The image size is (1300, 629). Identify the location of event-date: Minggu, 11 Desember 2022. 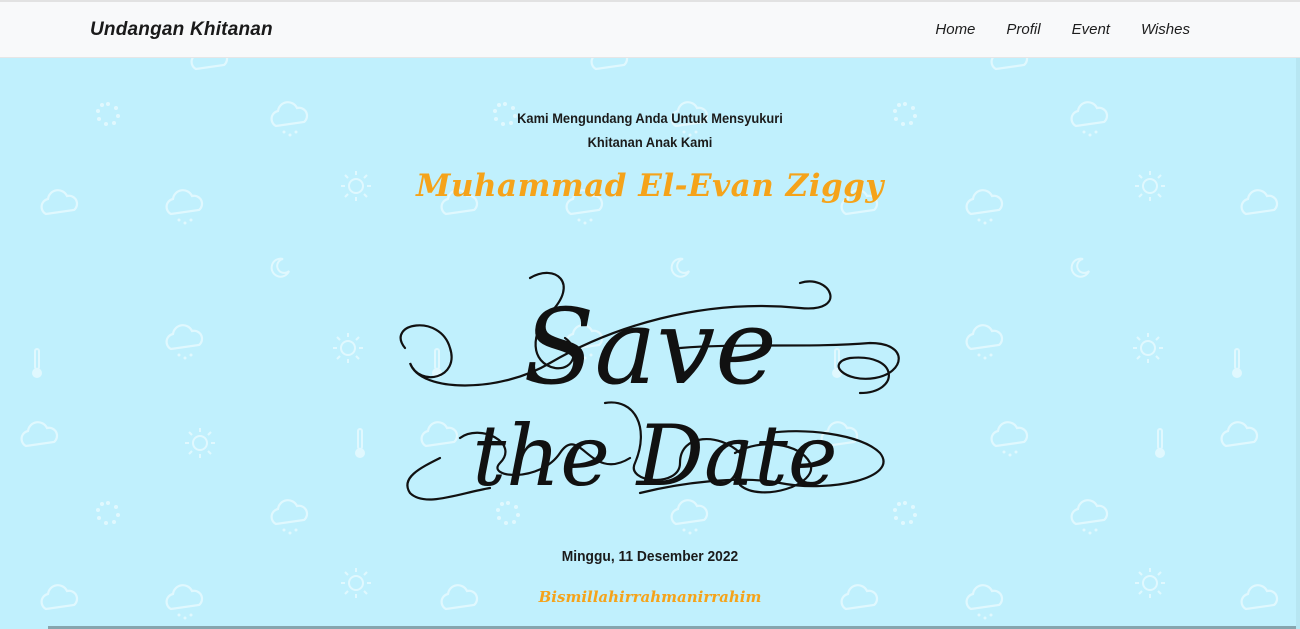
(650, 556).